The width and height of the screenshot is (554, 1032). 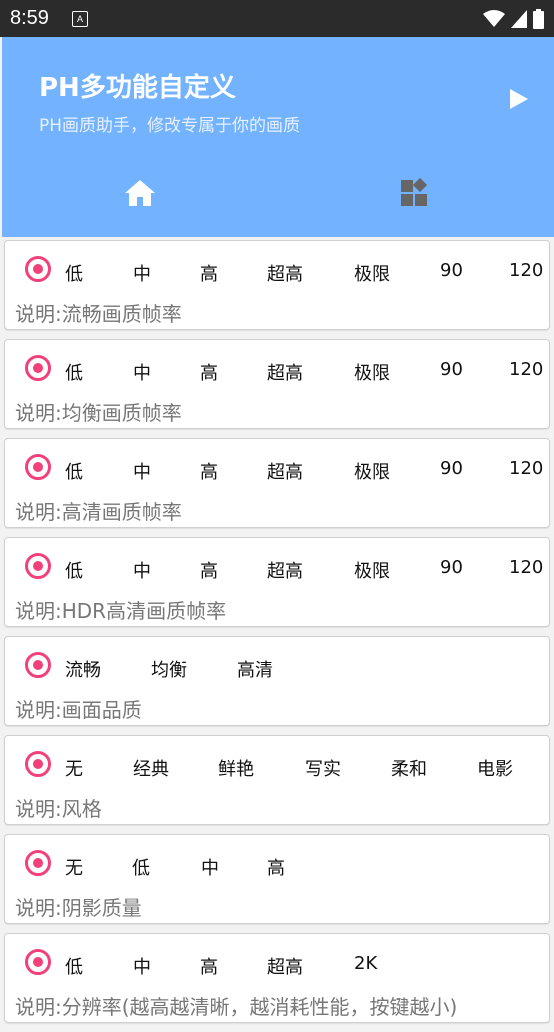 I want to click on setting-description: 说明:画面品质, so click(x=78, y=710).